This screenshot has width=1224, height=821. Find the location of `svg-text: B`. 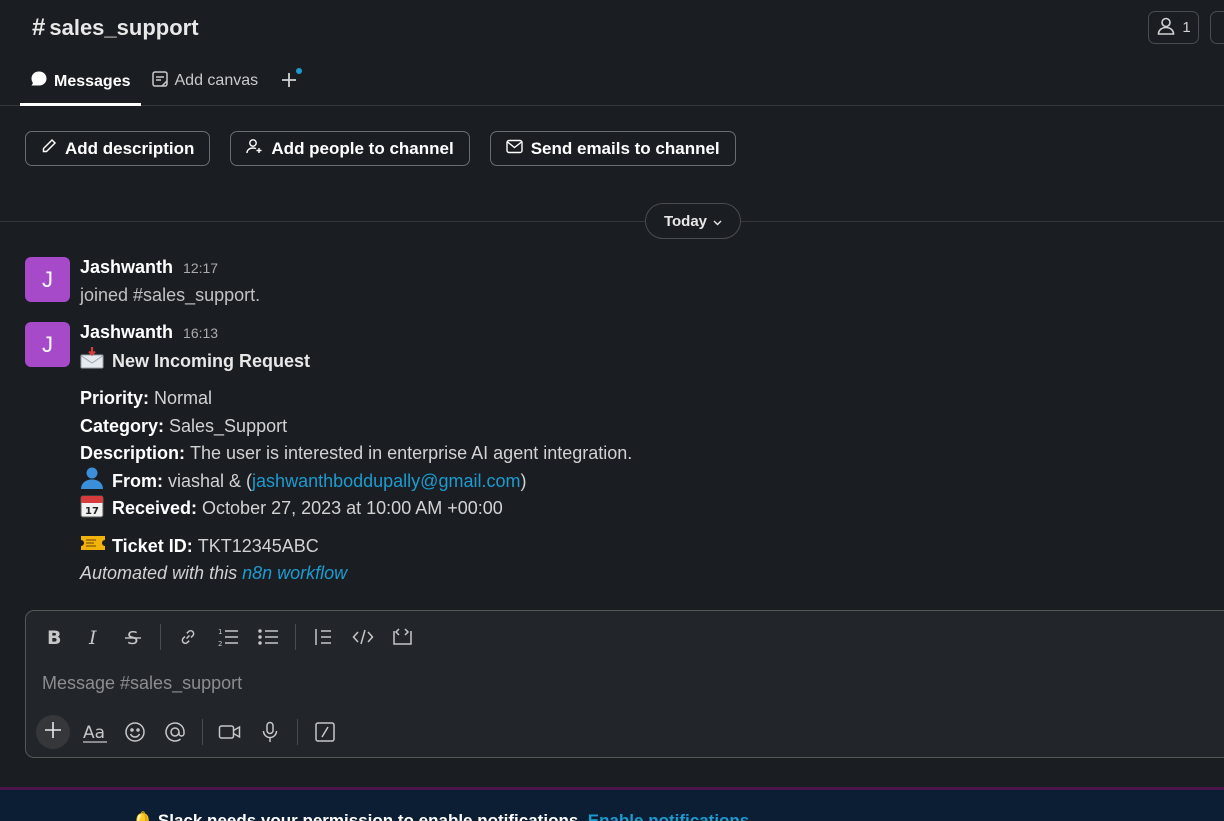

svg-text: B is located at coordinates (54, 637).